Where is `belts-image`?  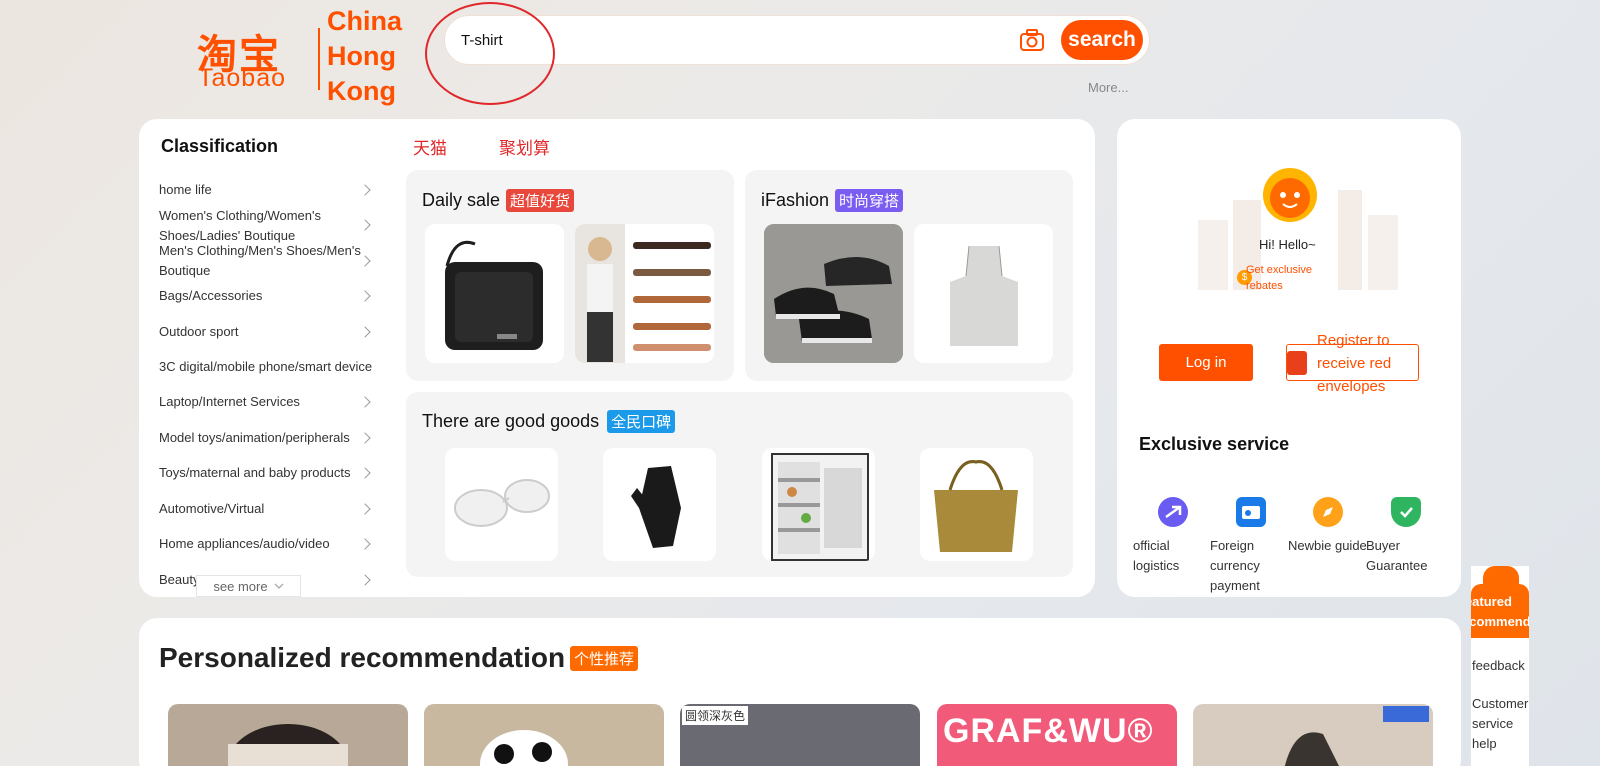
belts-image is located at coordinates (643, 293).